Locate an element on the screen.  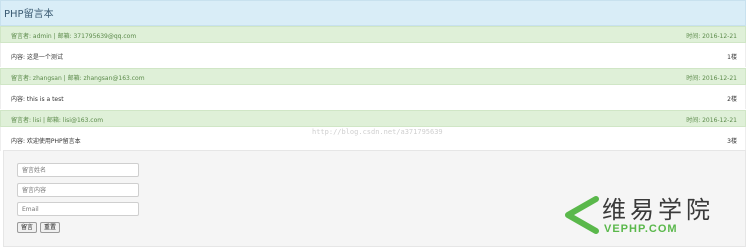
logo: 维易学院 VEPHP.COM is located at coordinates (650, 215).